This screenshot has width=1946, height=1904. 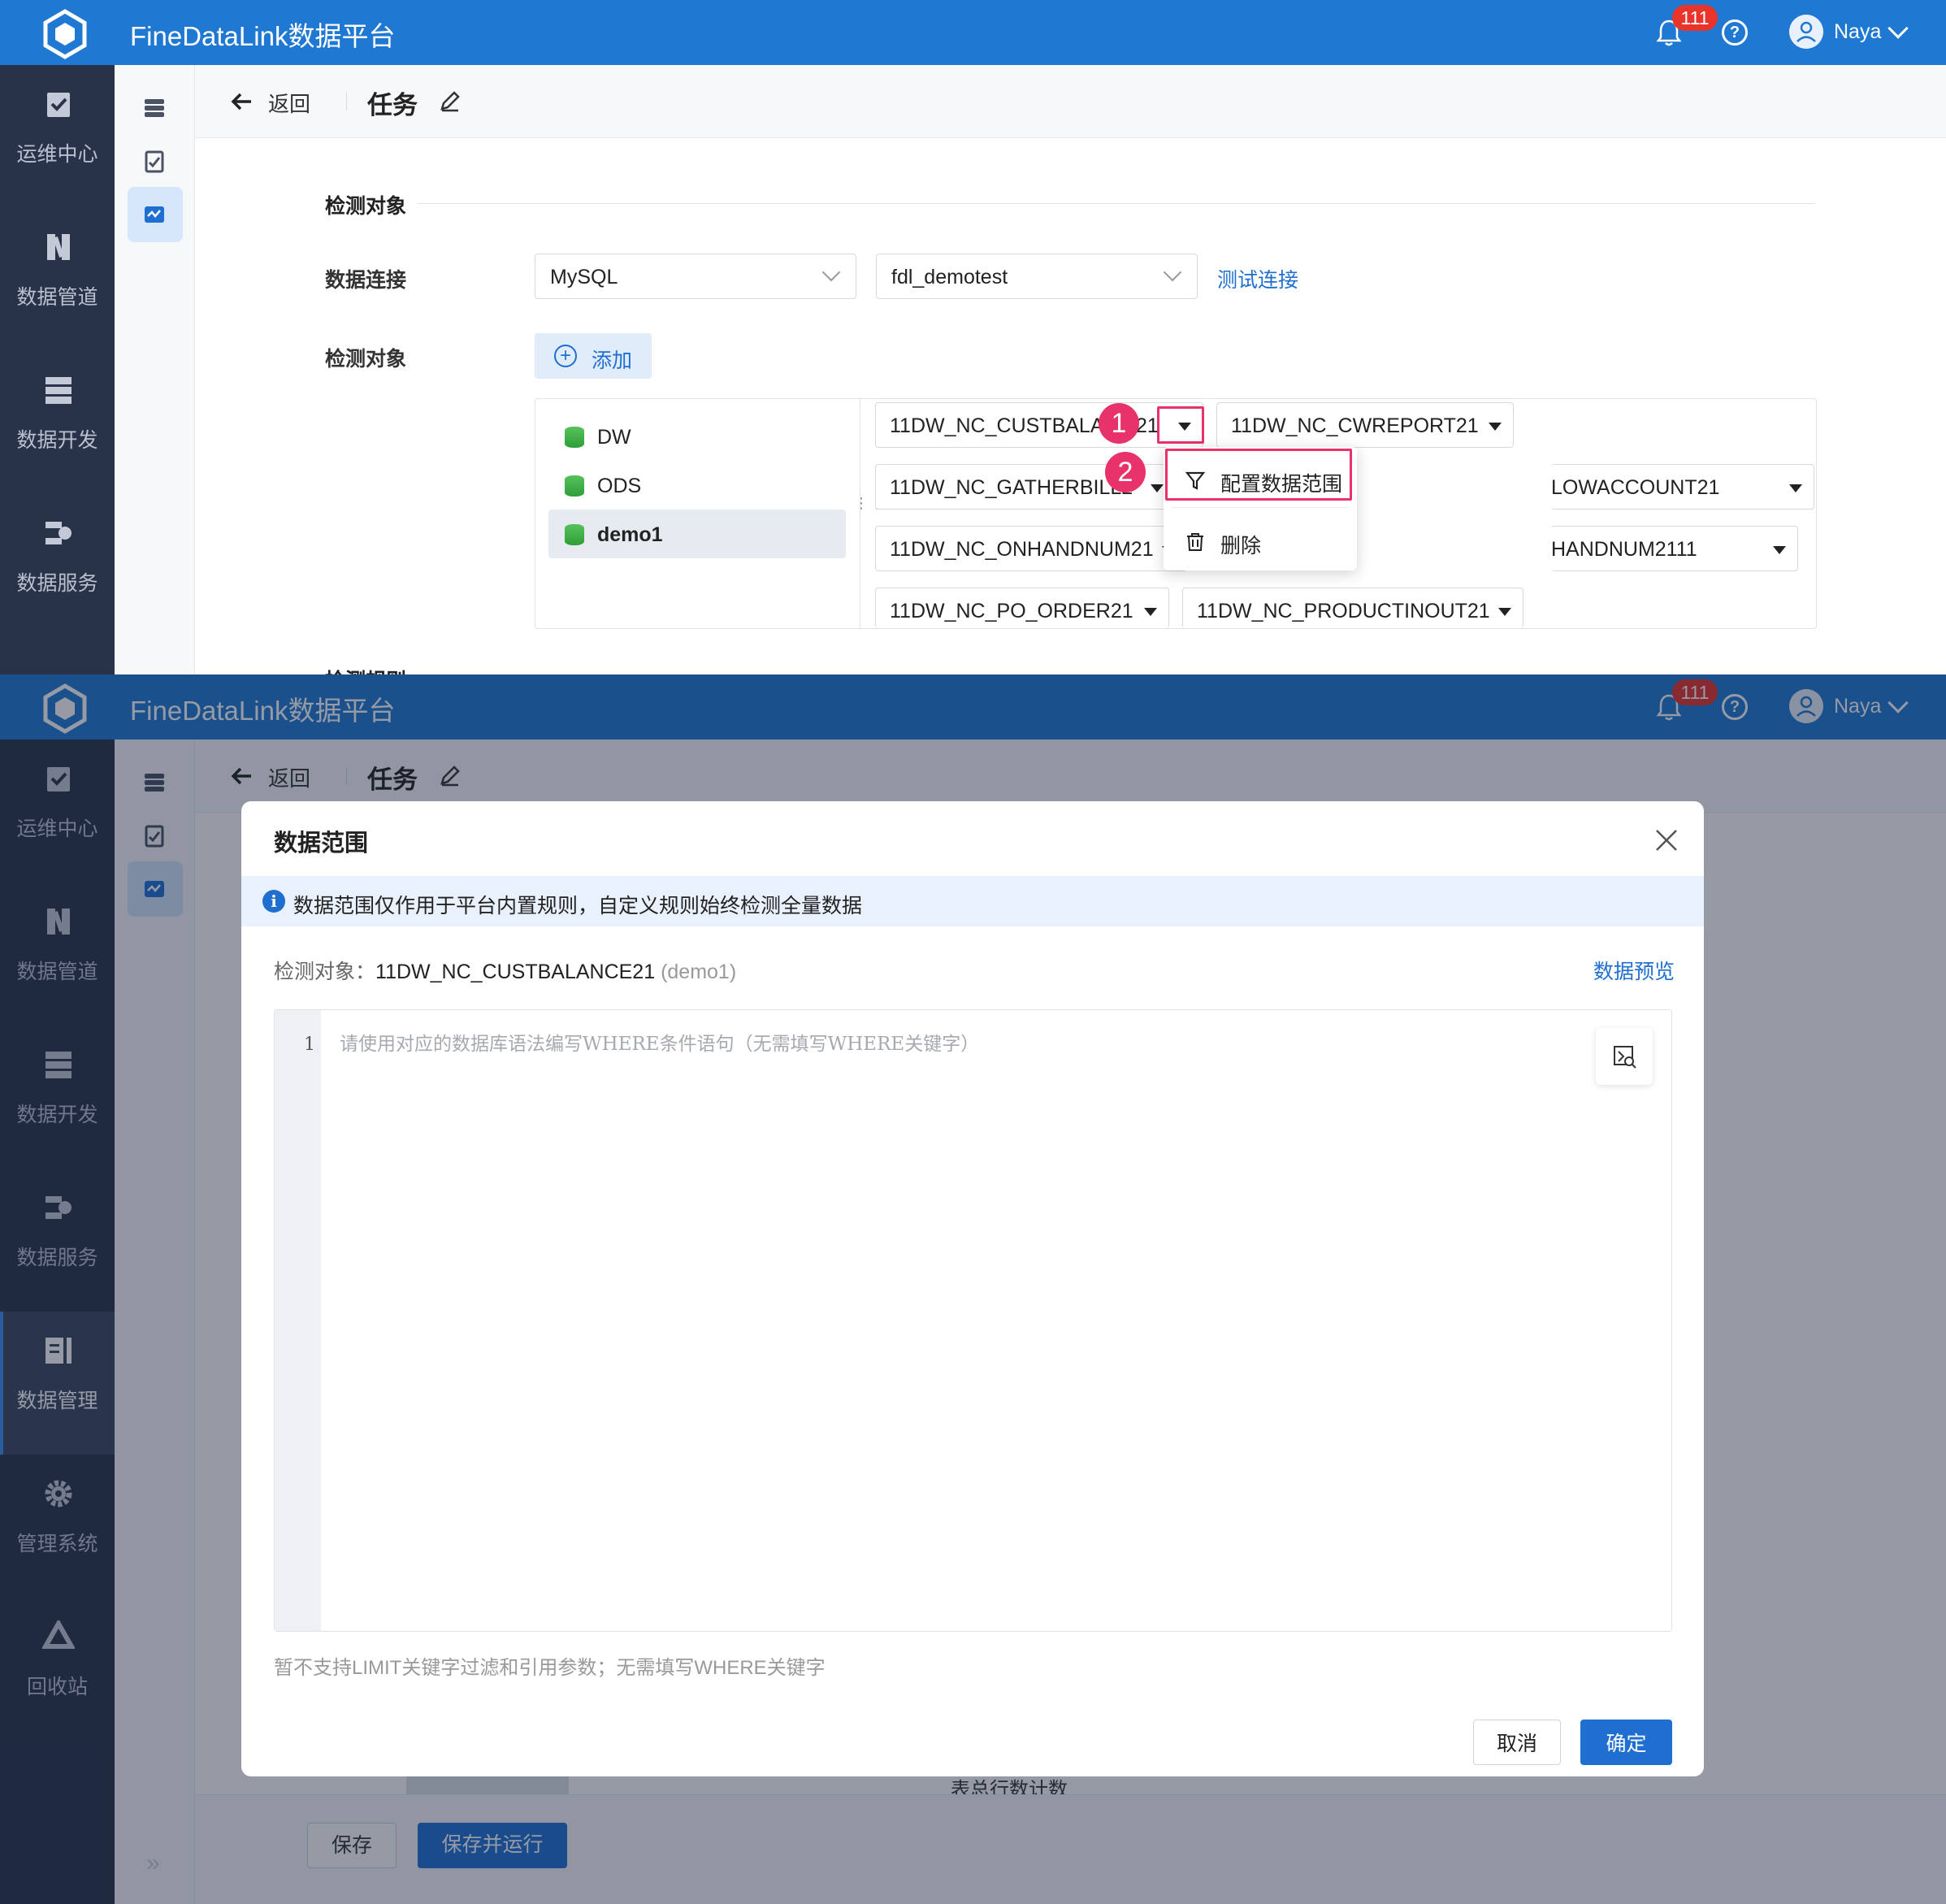 What do you see at coordinates (58, 105) in the screenshot?
I see `ops-icon` at bounding box center [58, 105].